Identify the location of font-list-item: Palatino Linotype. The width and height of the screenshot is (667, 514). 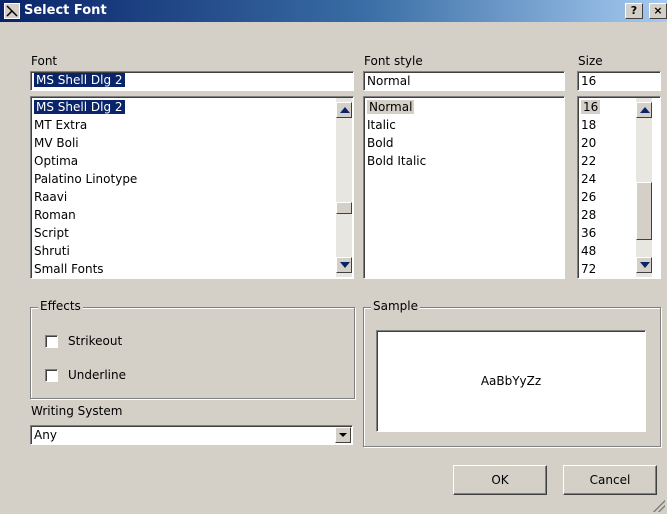
(85, 180).